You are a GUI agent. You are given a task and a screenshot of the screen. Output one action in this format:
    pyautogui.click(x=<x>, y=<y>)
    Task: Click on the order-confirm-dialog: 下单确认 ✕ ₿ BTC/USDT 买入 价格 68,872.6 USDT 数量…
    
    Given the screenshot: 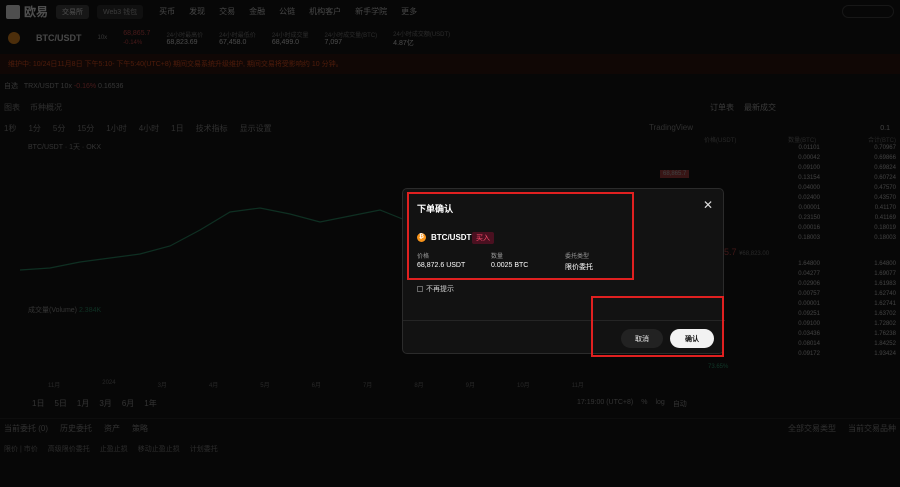 What is the action you would take?
    pyautogui.click(x=563, y=271)
    